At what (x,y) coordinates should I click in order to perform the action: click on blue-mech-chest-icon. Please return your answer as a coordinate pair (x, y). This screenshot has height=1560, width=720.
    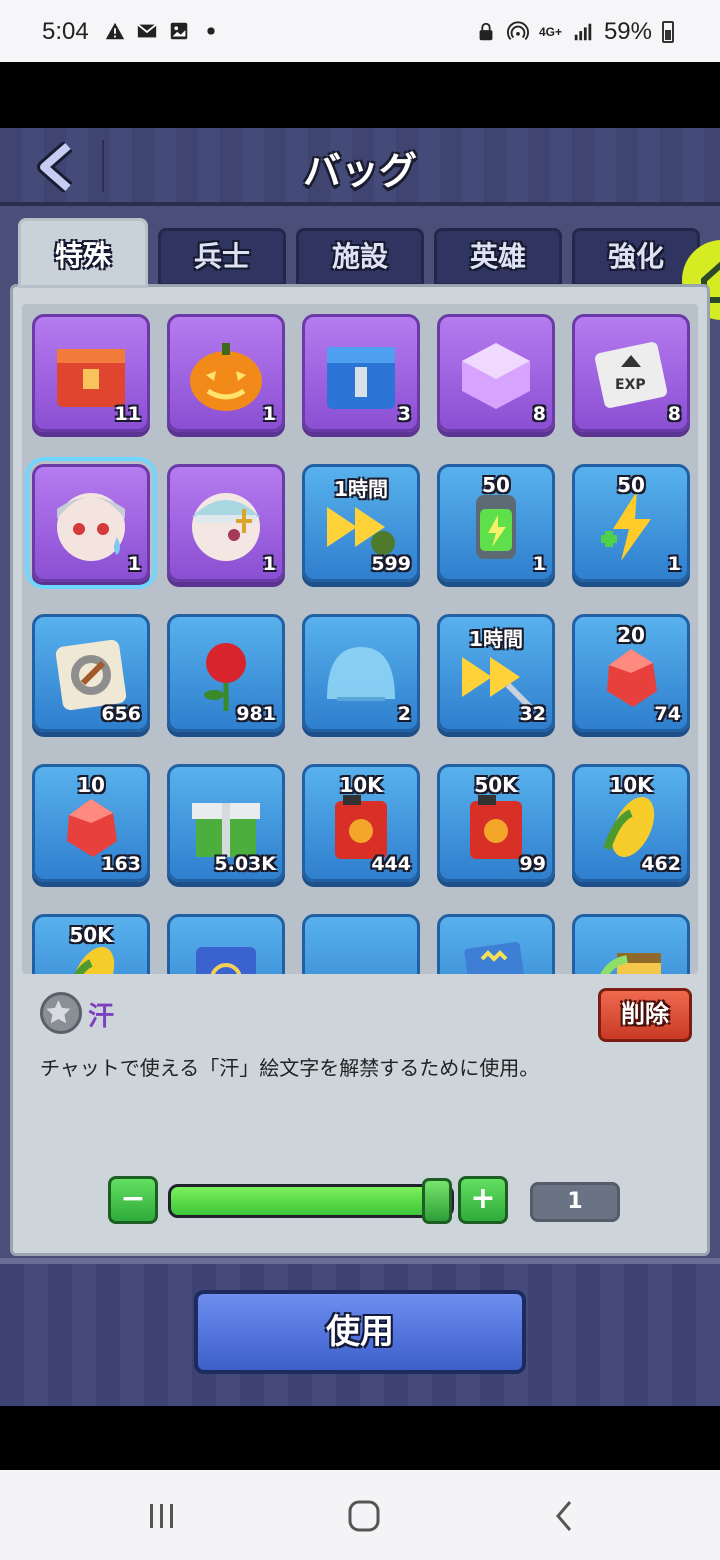
    Looking at the image, I should click on (361, 378).